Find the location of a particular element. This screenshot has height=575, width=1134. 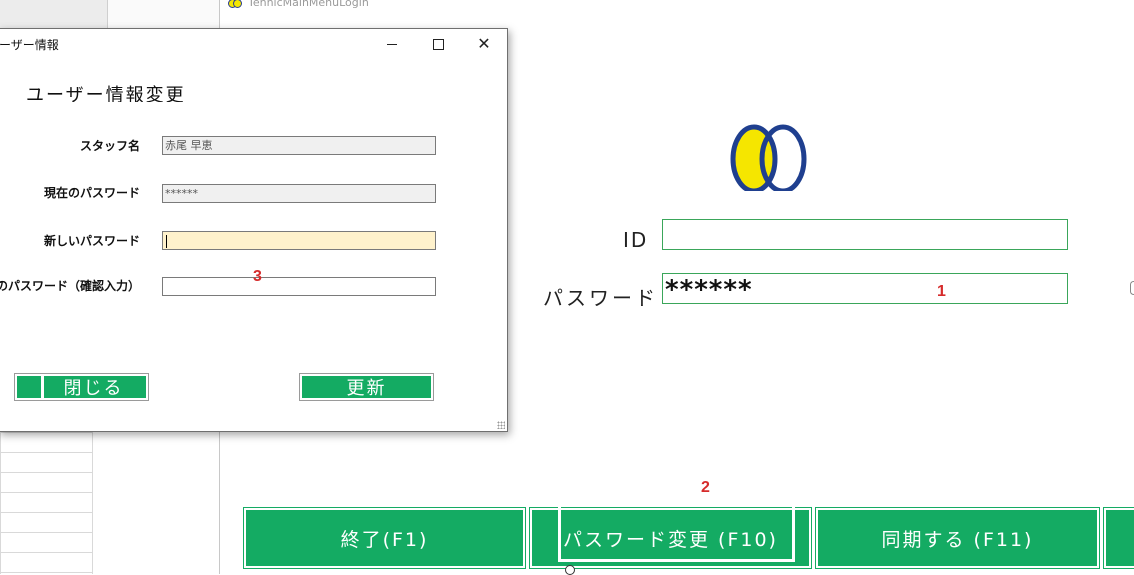

update-button: 更新 is located at coordinates (366, 387).